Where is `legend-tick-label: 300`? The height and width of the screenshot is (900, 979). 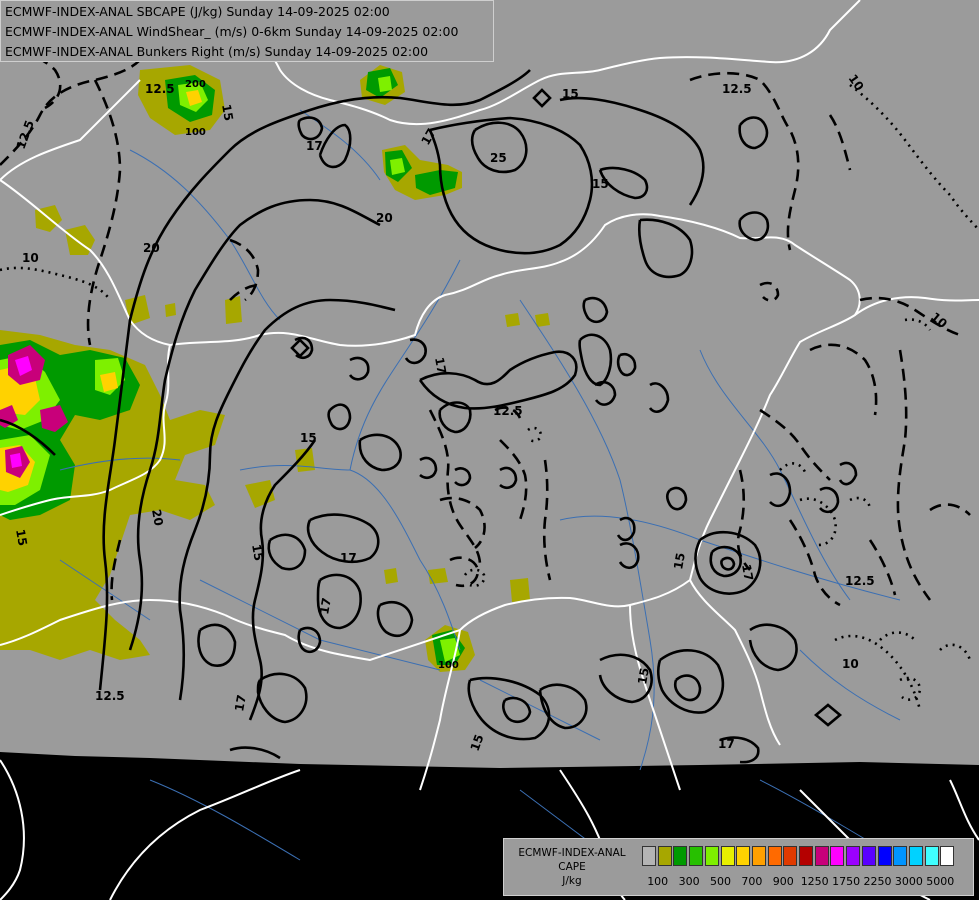 legend-tick-label: 300 is located at coordinates (689, 881).